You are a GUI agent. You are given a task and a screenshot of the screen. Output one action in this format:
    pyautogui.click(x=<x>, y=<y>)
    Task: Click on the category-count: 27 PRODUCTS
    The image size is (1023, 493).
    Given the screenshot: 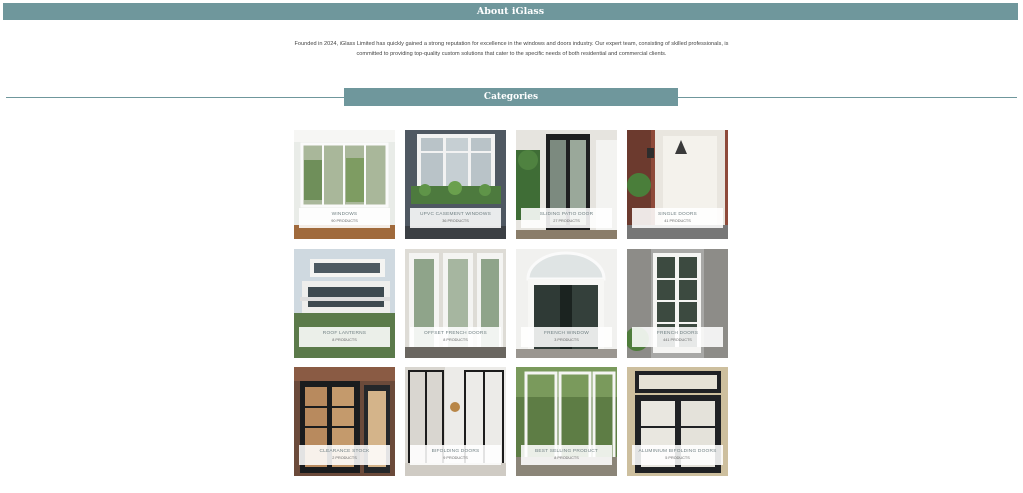 What is the action you would take?
    pyautogui.click(x=566, y=221)
    